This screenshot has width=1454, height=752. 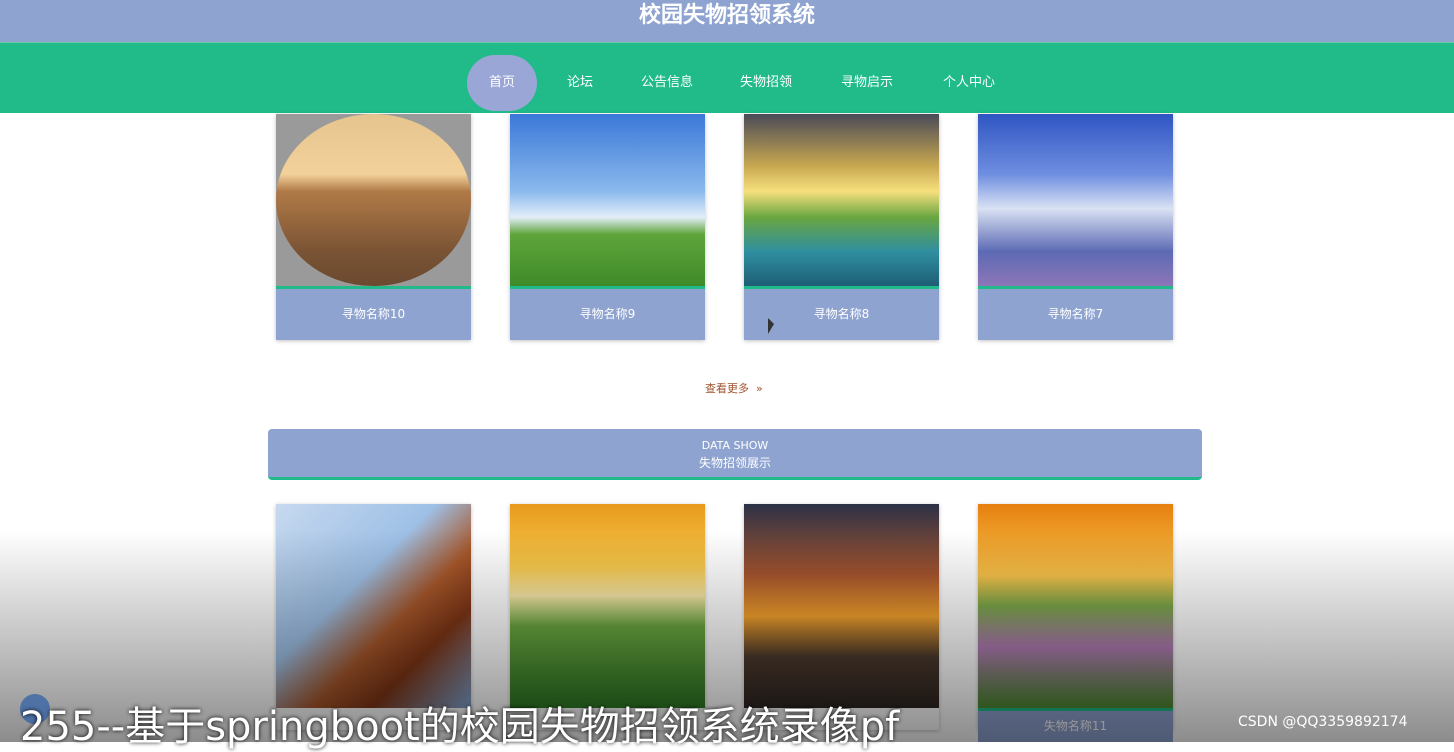 What do you see at coordinates (727, 77) in the screenshot?
I see `main-nav: 首页 论坛 公告信息 失物招领 寻物启示 个人中心` at bounding box center [727, 77].